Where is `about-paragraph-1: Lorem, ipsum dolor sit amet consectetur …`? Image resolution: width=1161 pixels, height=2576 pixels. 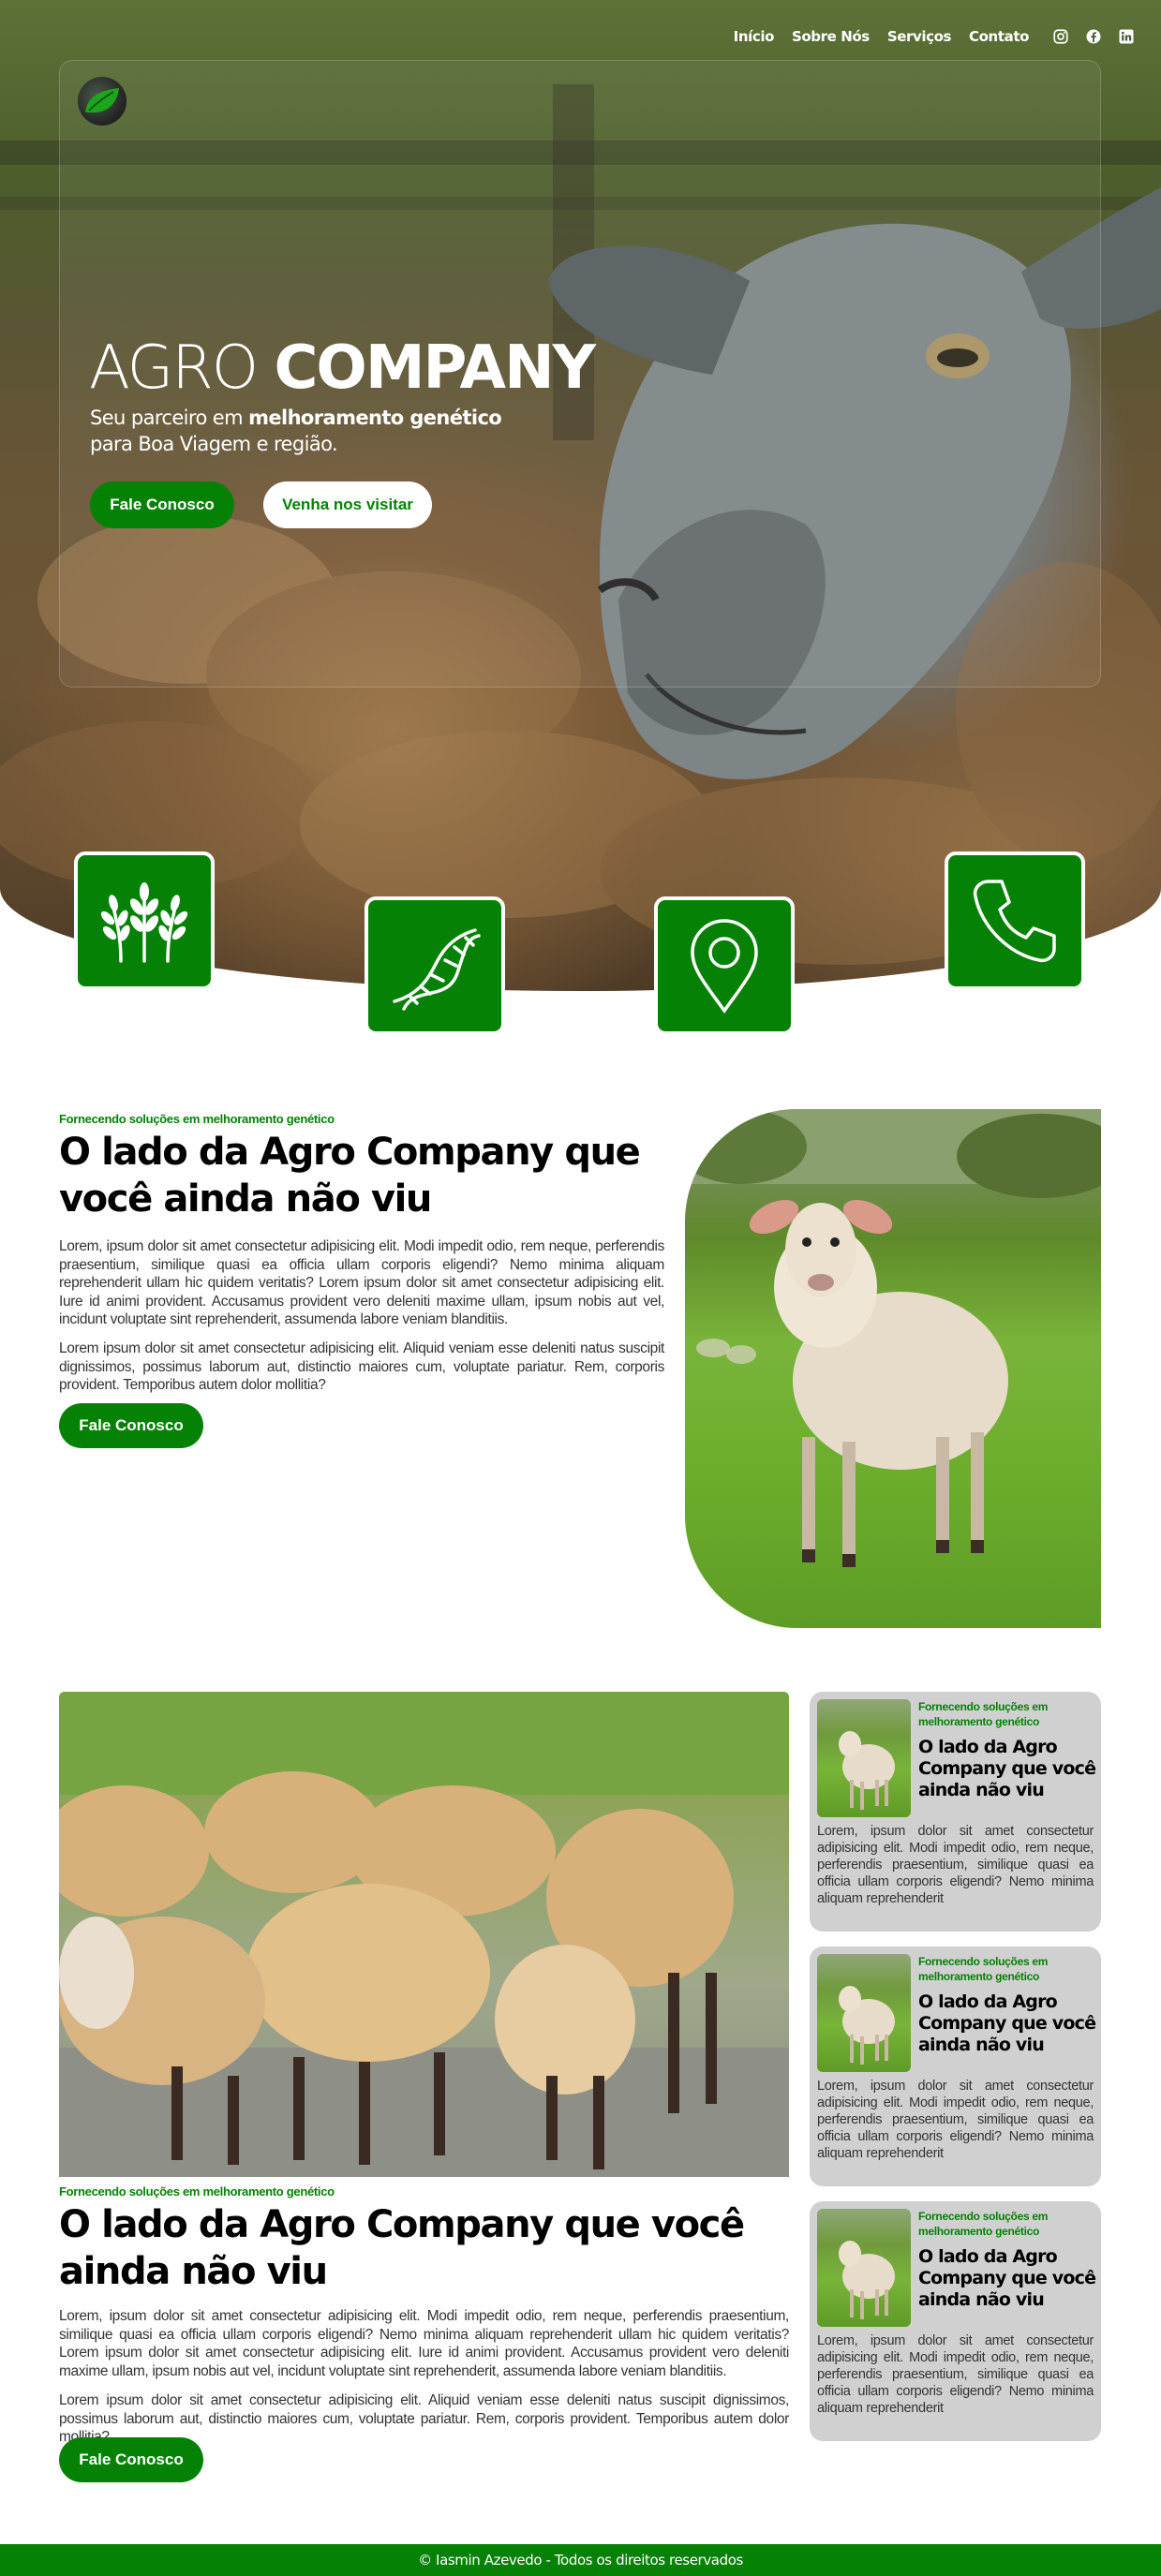
about-paragraph-1: Lorem, ipsum dolor sit amet consectetur … is located at coordinates (361, 1282).